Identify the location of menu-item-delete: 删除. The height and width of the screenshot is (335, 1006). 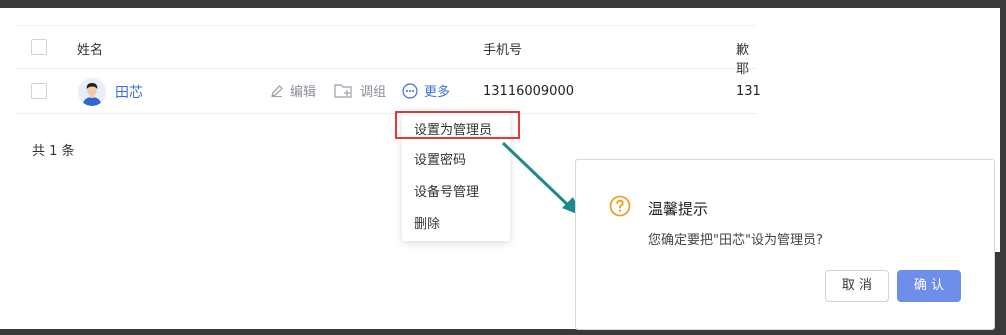
(427, 222).